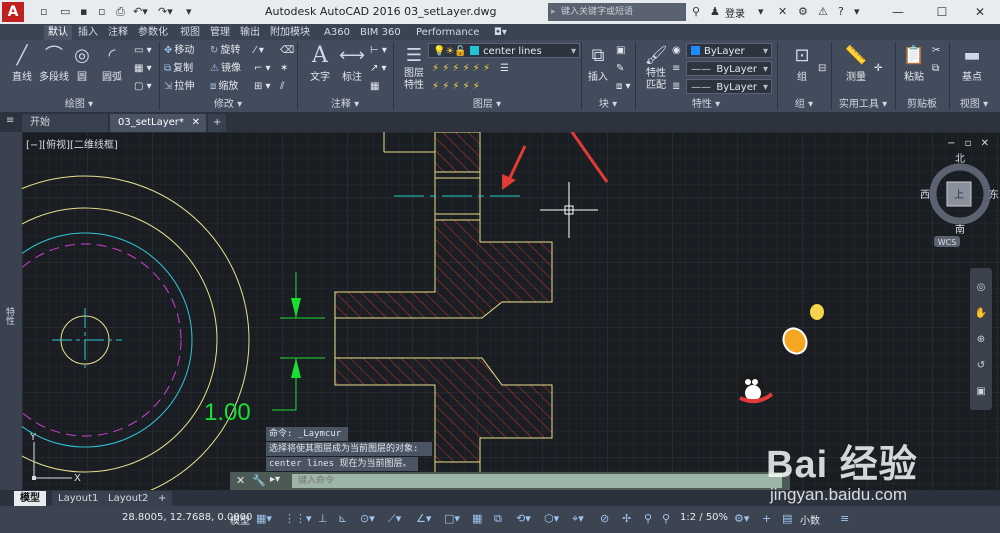 The width and height of the screenshot is (1000, 533). Describe the element at coordinates (604, 519) in the screenshot. I see `selection-filter-icon: ⊘` at that location.